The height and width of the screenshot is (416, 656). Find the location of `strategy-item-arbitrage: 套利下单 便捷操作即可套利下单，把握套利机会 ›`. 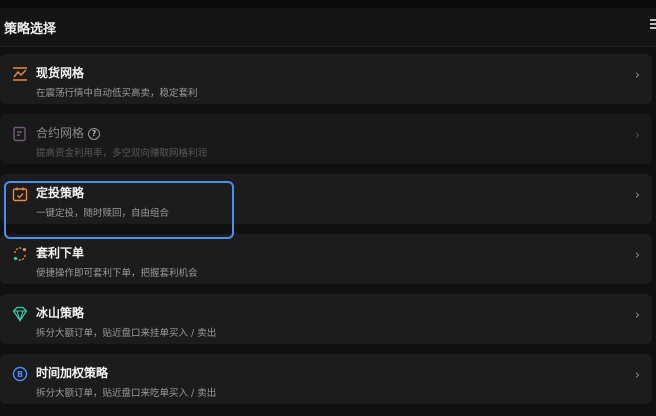

strategy-item-arbitrage: 套利下单 便捷操作即可套利下单，把握套利机会 › is located at coordinates (326, 259).